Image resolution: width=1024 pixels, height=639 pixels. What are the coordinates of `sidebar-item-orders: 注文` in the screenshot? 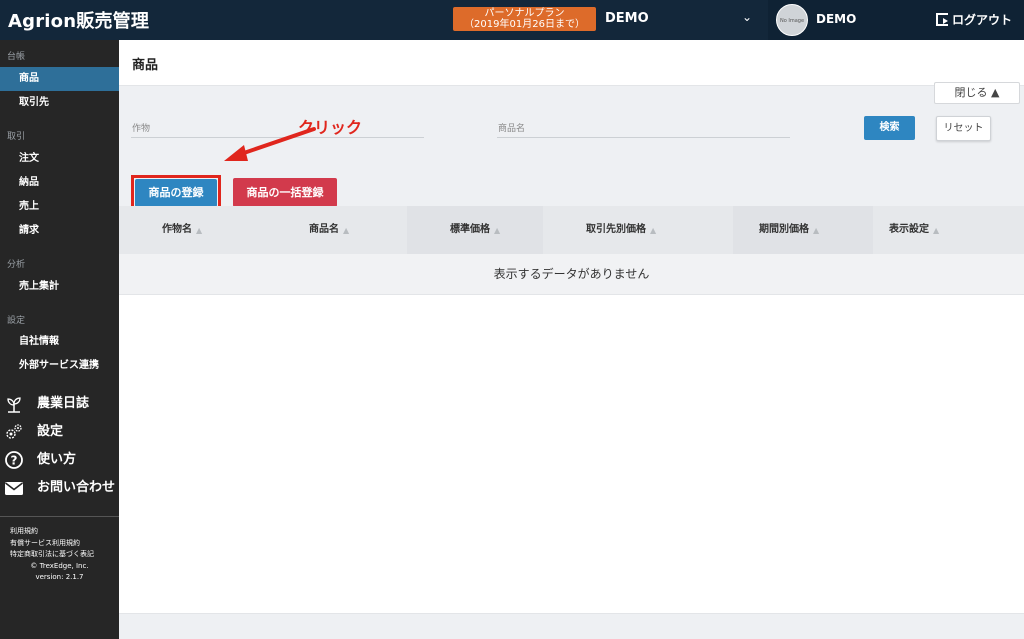 It's located at (59, 159).